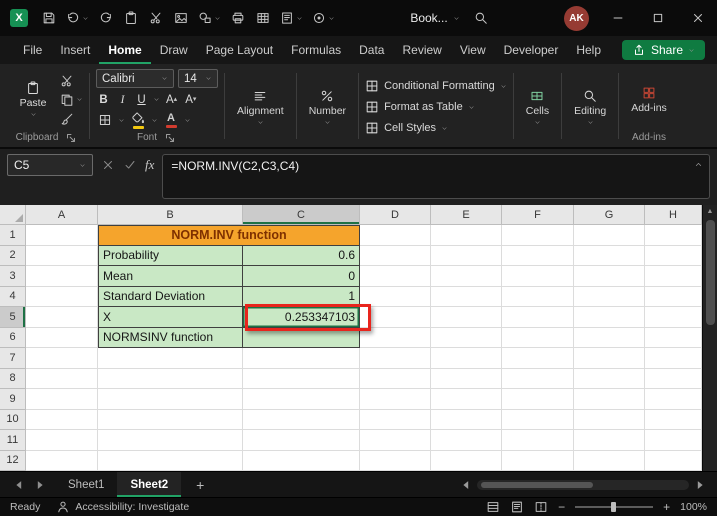 The height and width of the screenshot is (516, 717). I want to click on cell-E4, so click(466, 296).